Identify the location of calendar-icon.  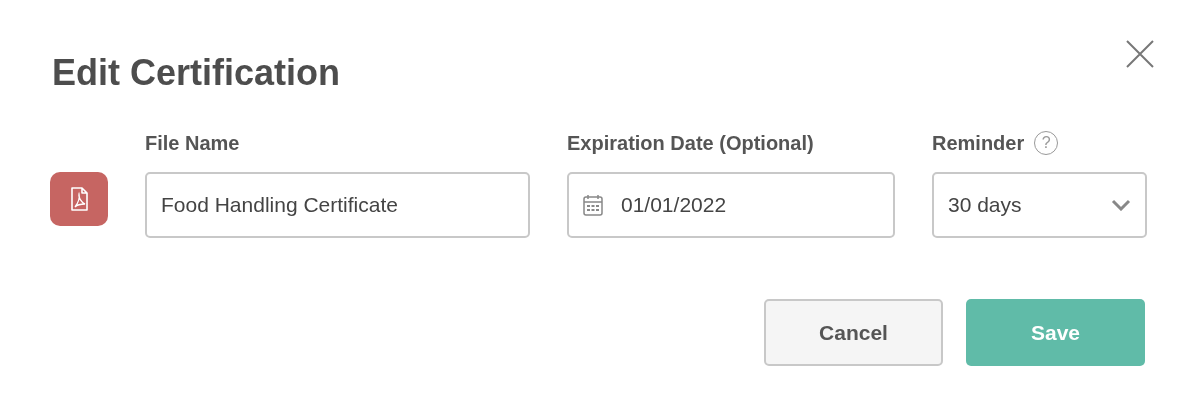
(593, 205).